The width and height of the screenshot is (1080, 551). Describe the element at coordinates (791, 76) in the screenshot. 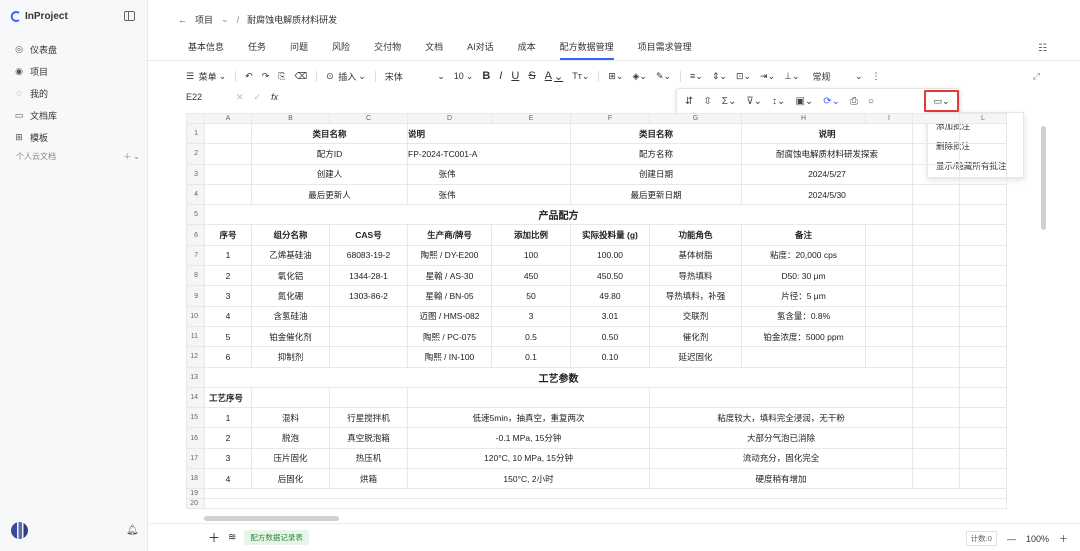

I see `rotate-icon: ⊥⌄` at that location.